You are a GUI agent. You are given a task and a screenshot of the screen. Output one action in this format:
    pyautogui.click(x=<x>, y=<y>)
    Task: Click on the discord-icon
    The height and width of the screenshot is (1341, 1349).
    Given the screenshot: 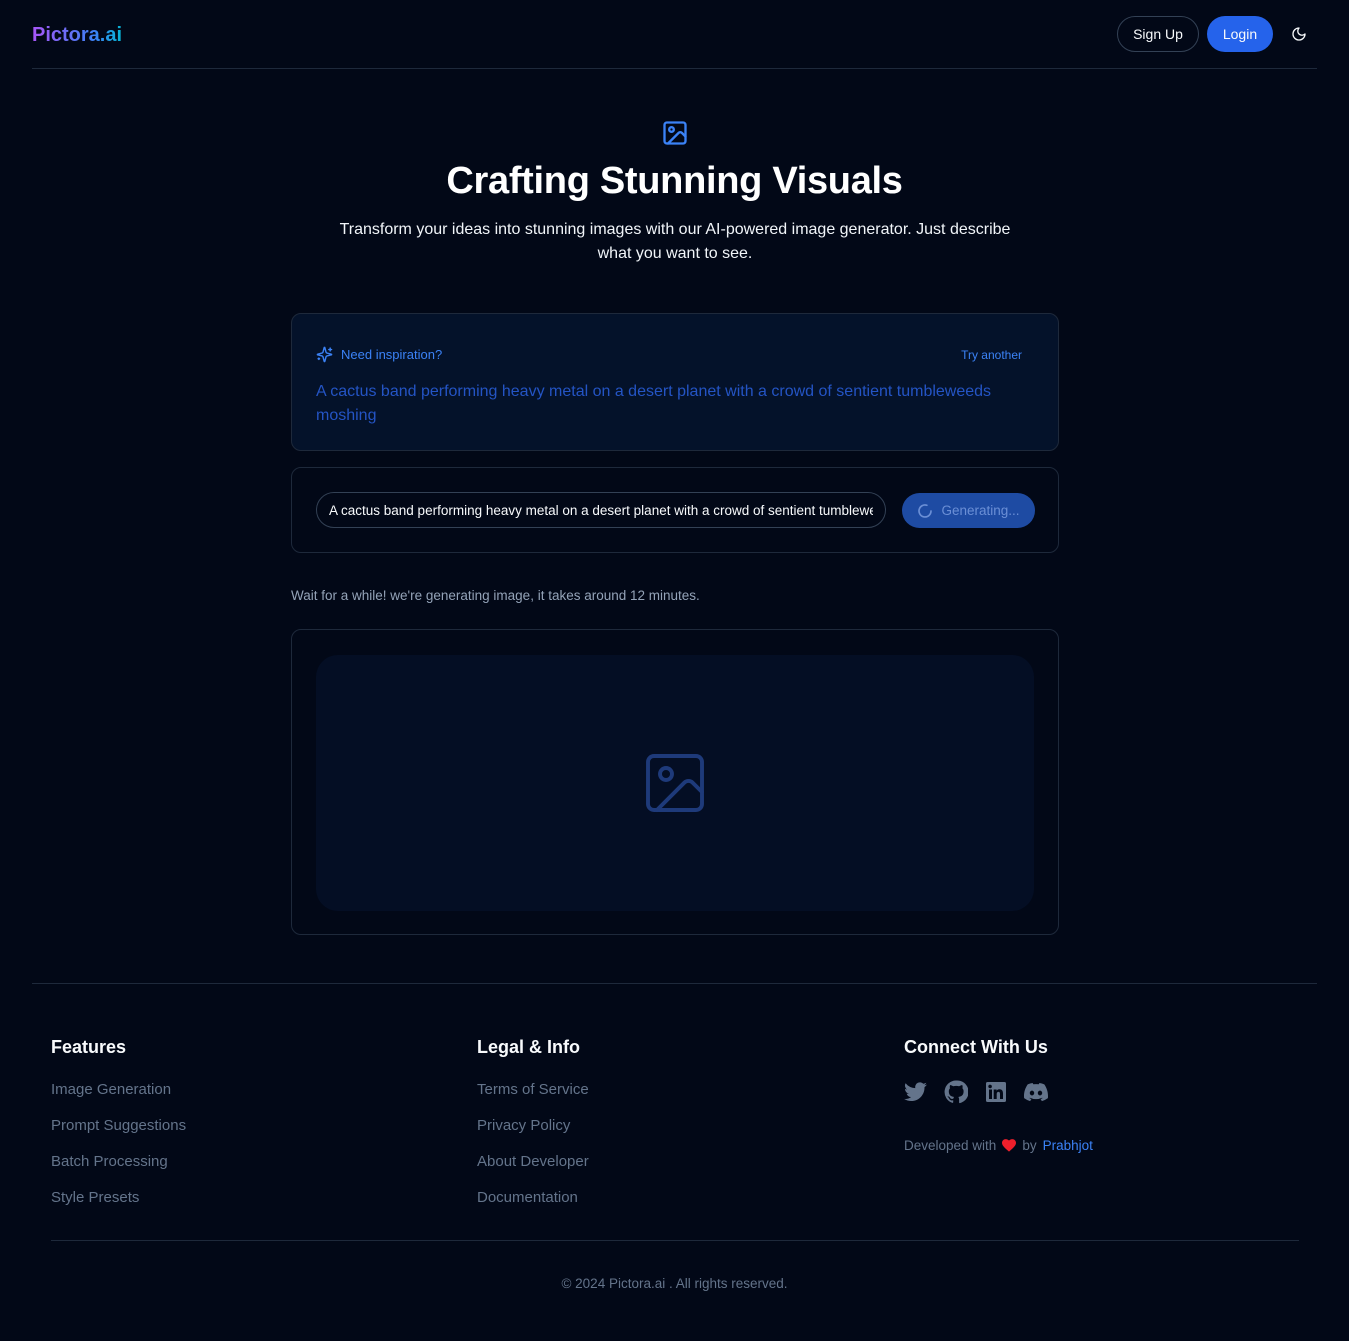 What is the action you would take?
    pyautogui.click(x=1036, y=1092)
    